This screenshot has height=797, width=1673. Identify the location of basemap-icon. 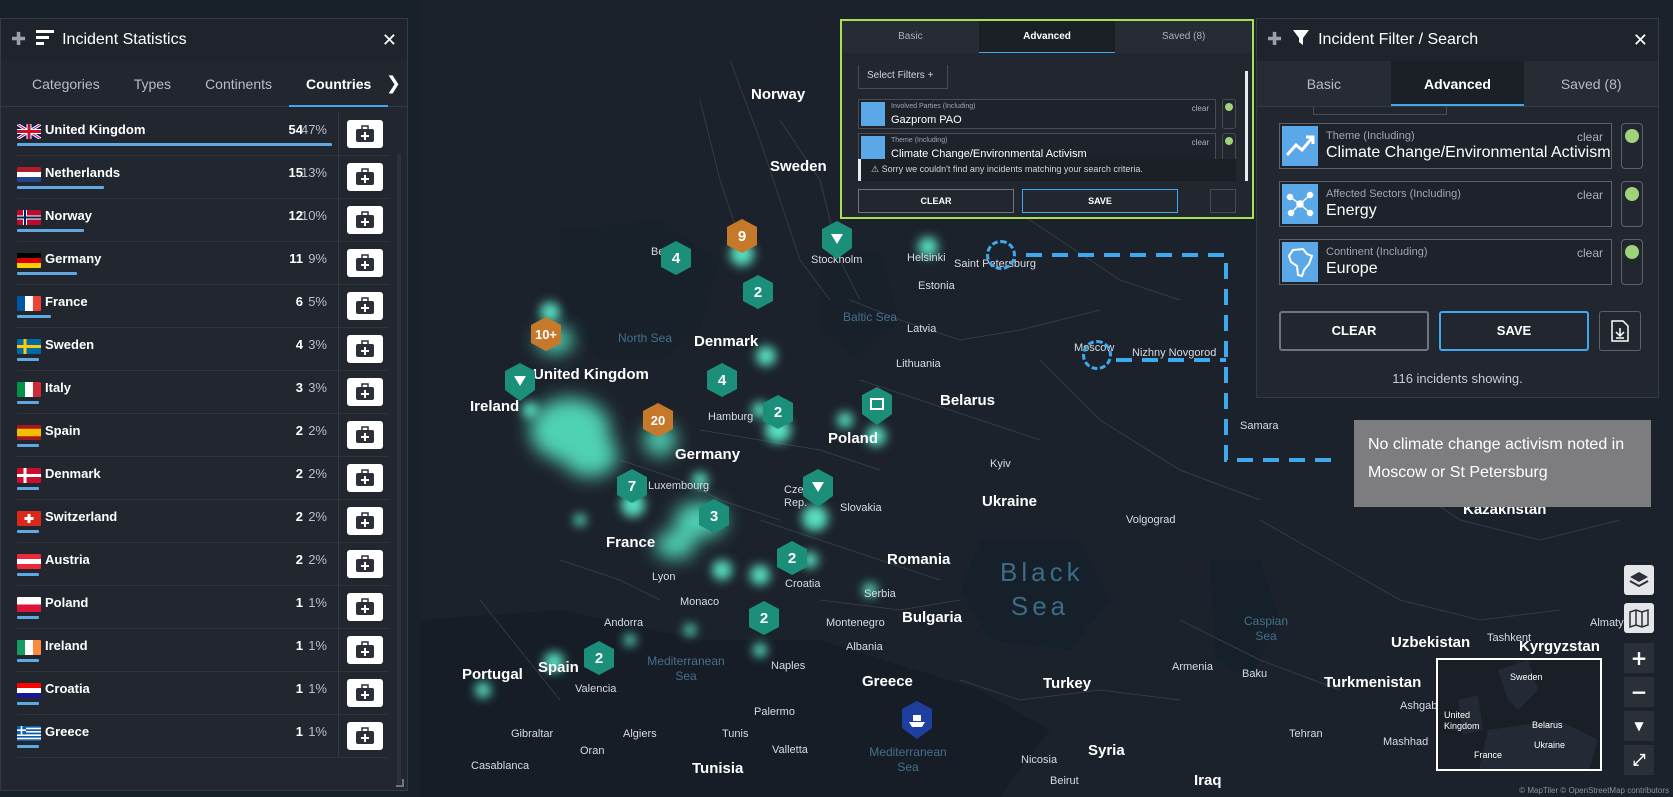
(1639, 618).